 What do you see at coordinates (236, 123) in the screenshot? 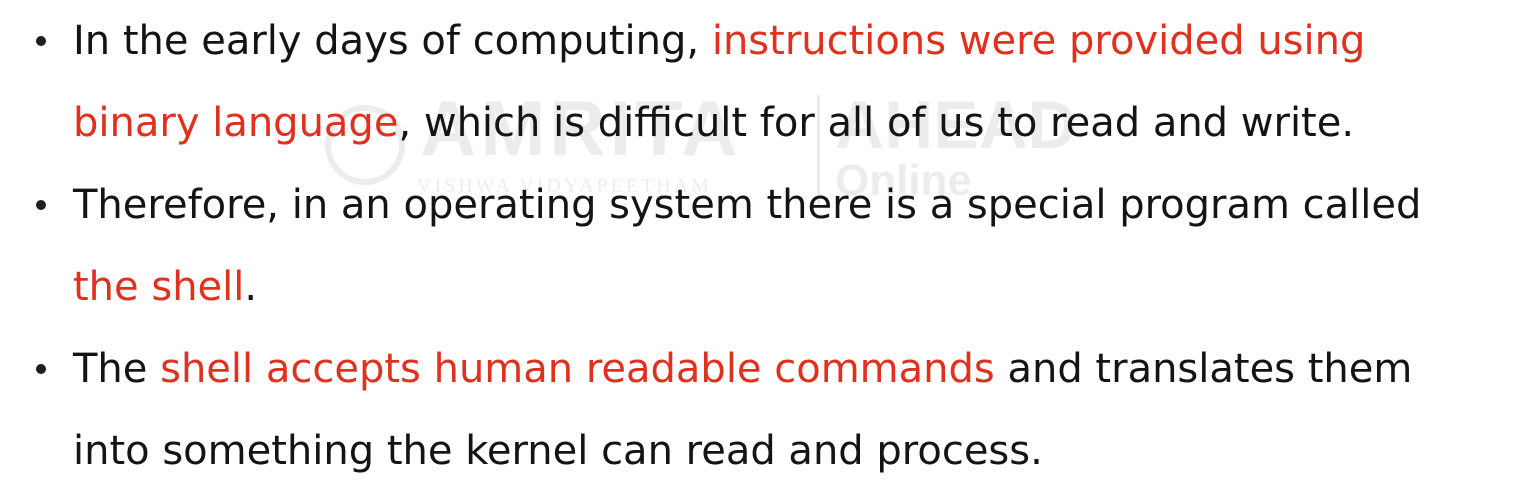
I see `bullet-text-highlight: binary language` at bounding box center [236, 123].